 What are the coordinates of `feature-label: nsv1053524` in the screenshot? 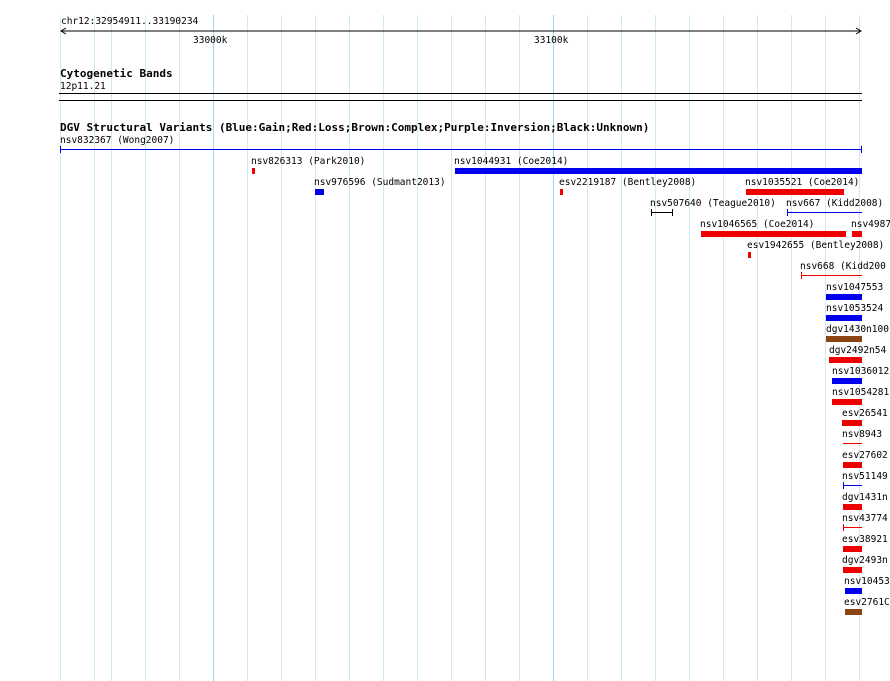 It's located at (854, 308).